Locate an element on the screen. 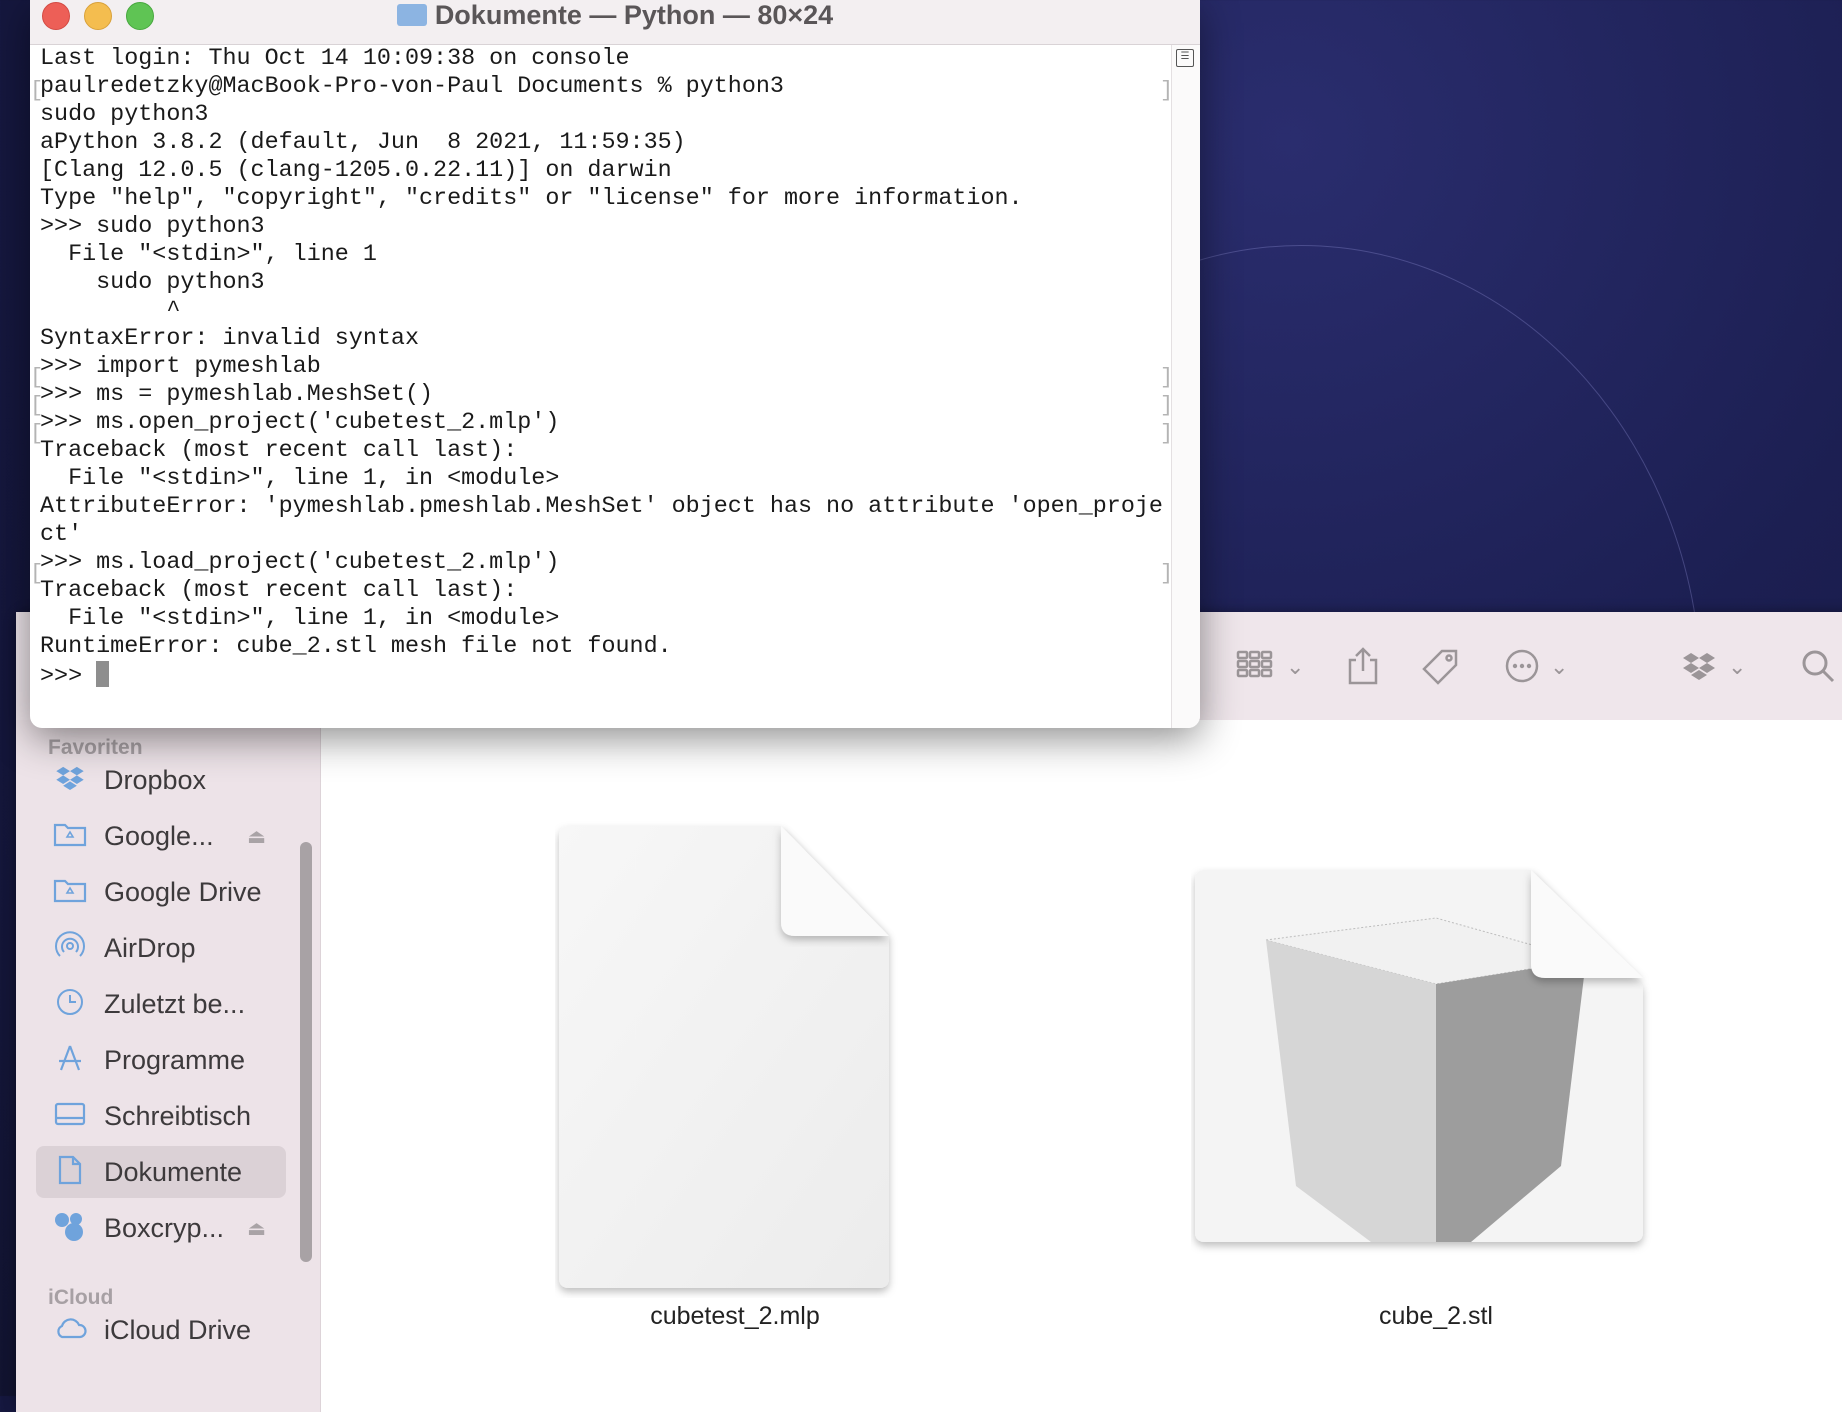 The width and height of the screenshot is (1842, 1412). sidebar-item-label: iCloud Drive is located at coordinates (178, 1329).